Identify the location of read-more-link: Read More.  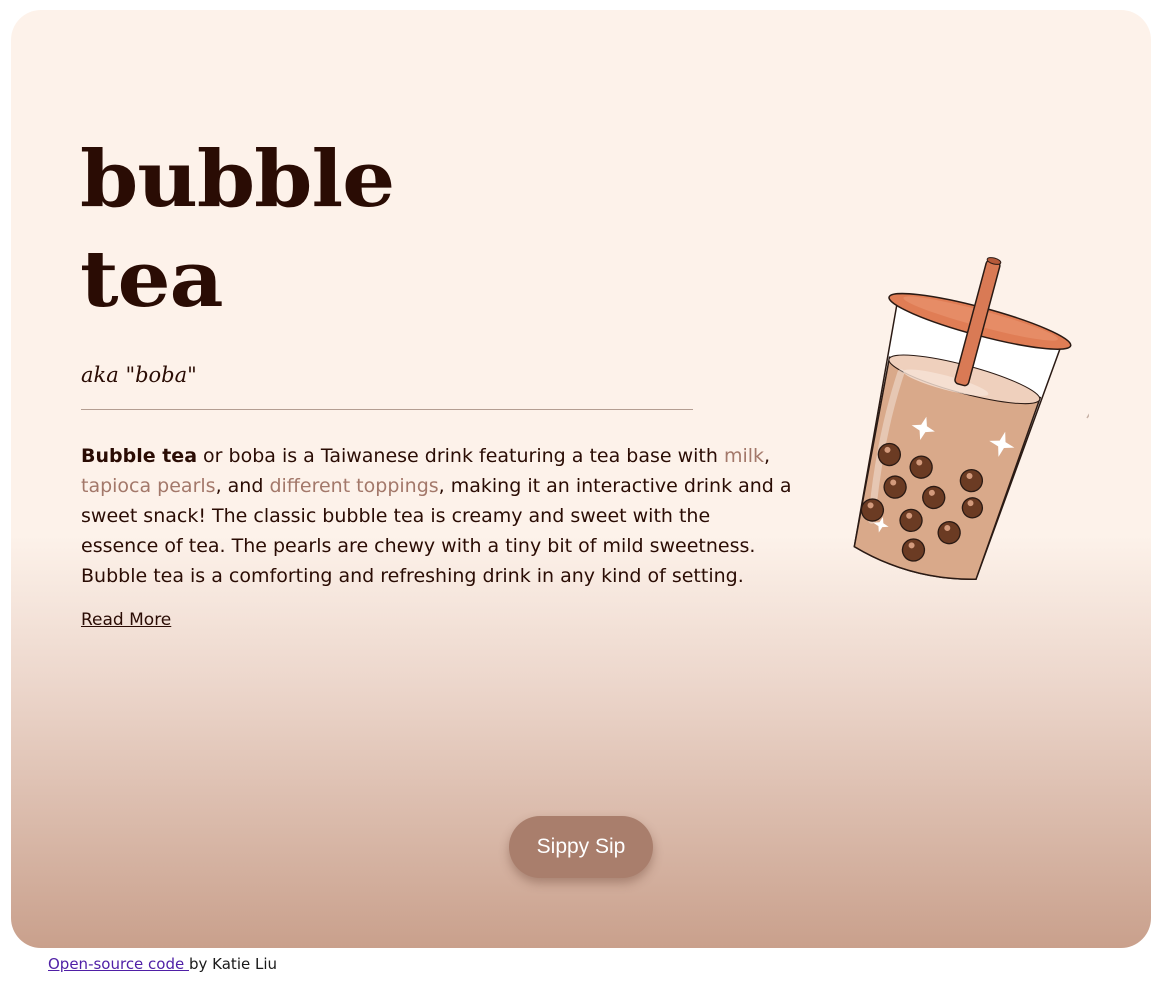
(126, 620).